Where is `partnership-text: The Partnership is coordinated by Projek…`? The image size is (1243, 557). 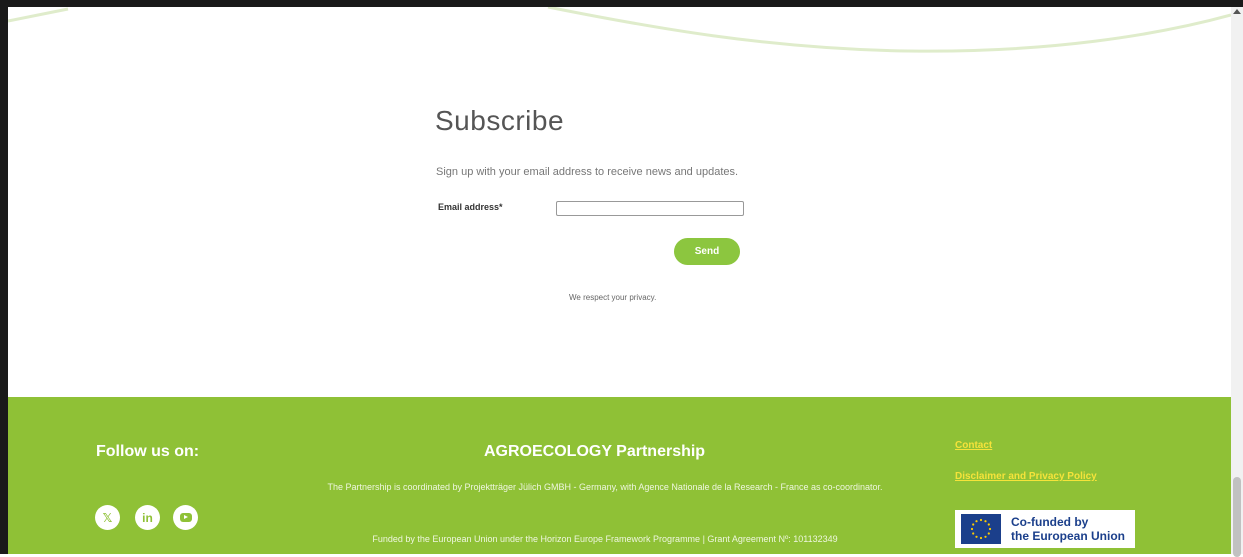
partnership-text: The Partnership is coordinated by Projek… is located at coordinates (605, 487).